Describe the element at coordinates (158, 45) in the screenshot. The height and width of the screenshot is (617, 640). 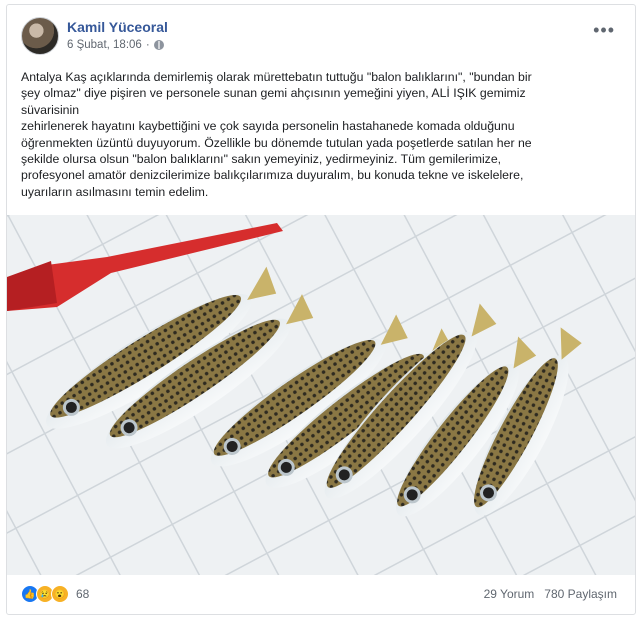
I see `globe-icon` at that location.